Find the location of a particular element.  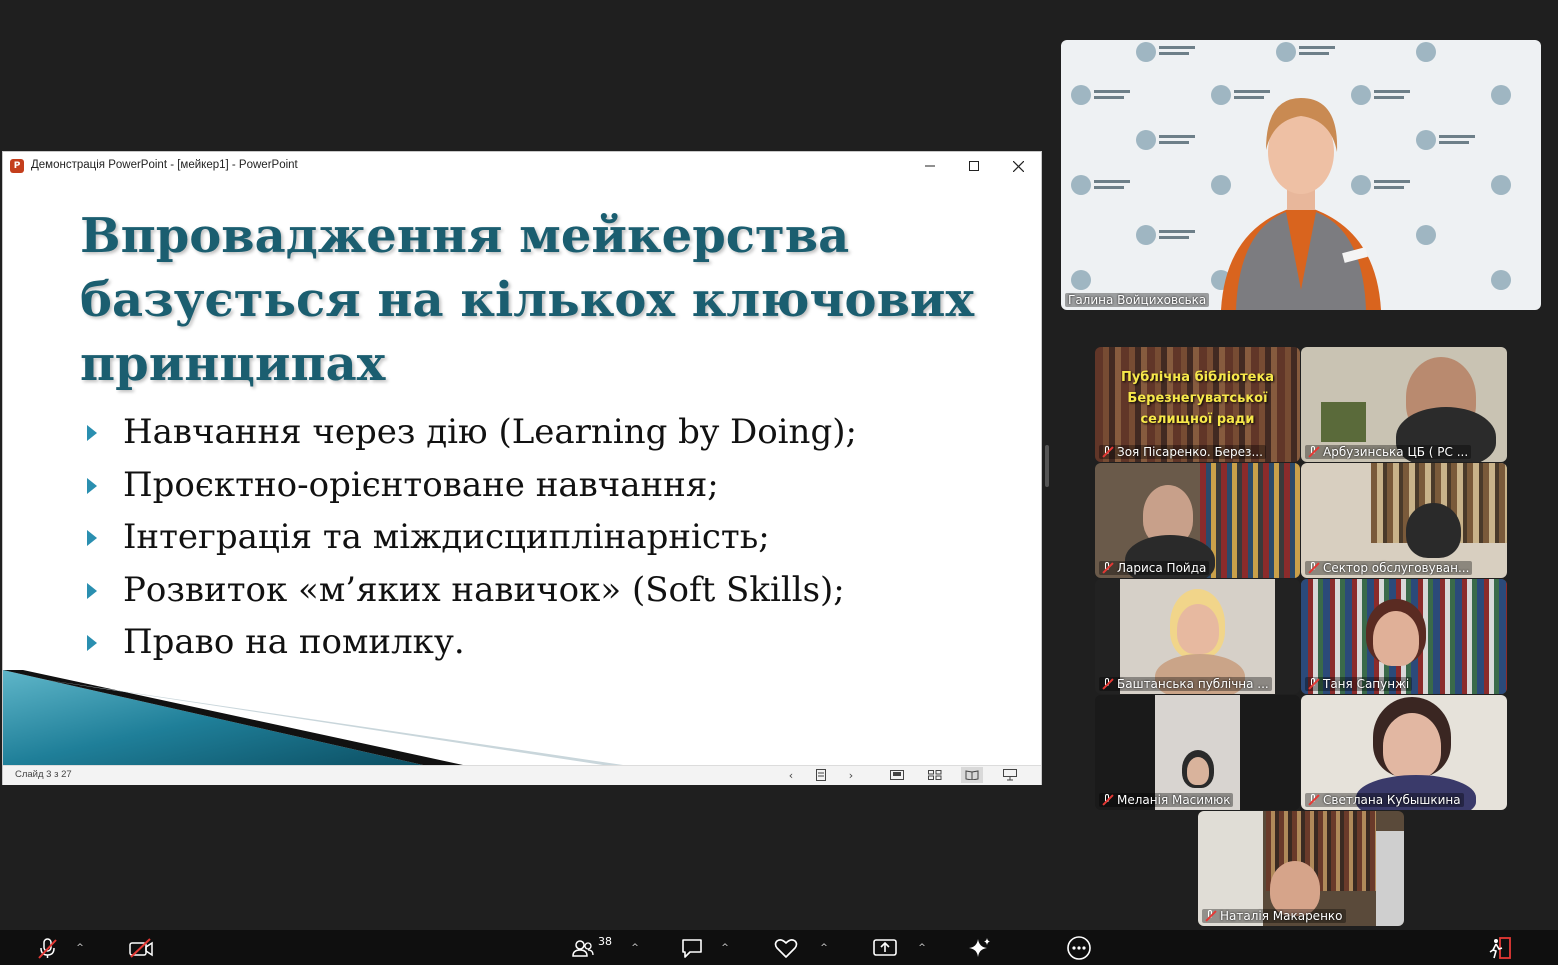

participants-button is located at coordinates (583, 947).